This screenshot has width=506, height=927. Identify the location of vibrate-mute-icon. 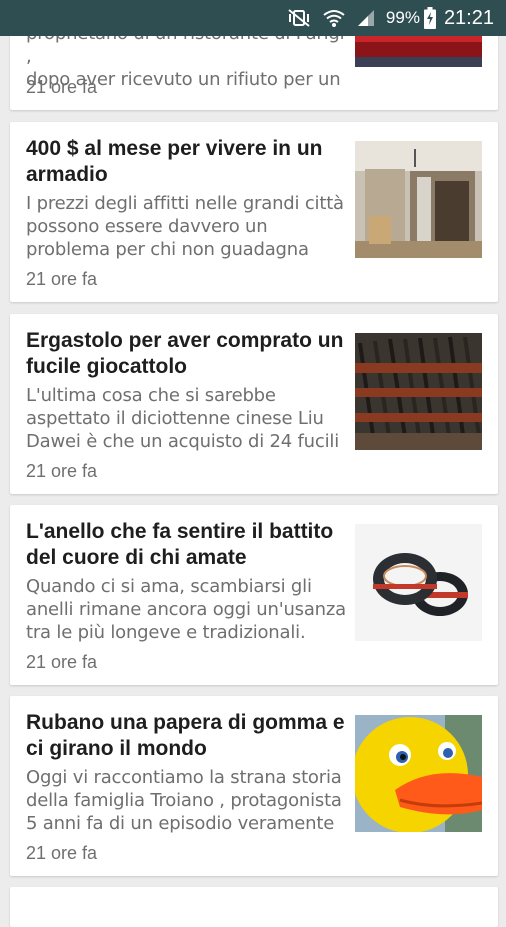
(299, 18).